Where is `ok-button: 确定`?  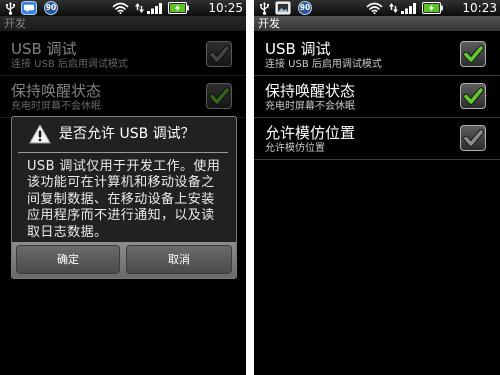
ok-button: 确定 is located at coordinates (68, 259).